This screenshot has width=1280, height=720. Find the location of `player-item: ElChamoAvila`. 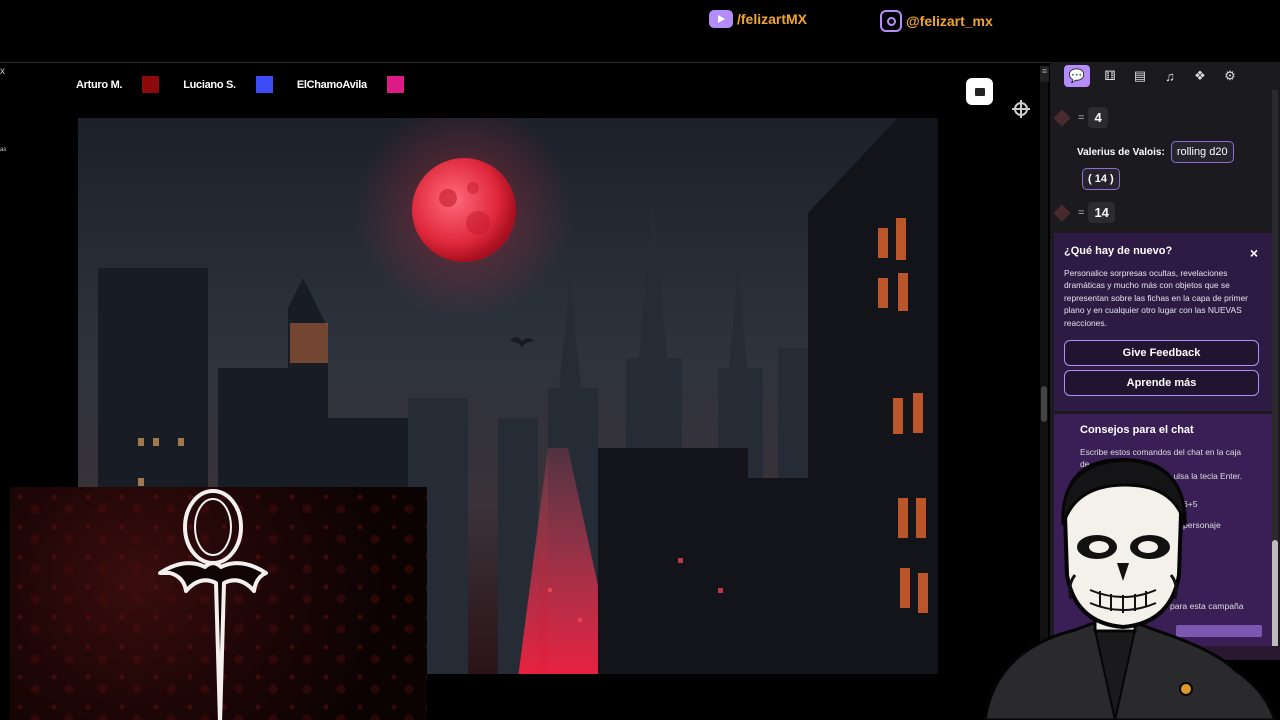

player-item: ElChamoAvila is located at coordinates (350, 84).